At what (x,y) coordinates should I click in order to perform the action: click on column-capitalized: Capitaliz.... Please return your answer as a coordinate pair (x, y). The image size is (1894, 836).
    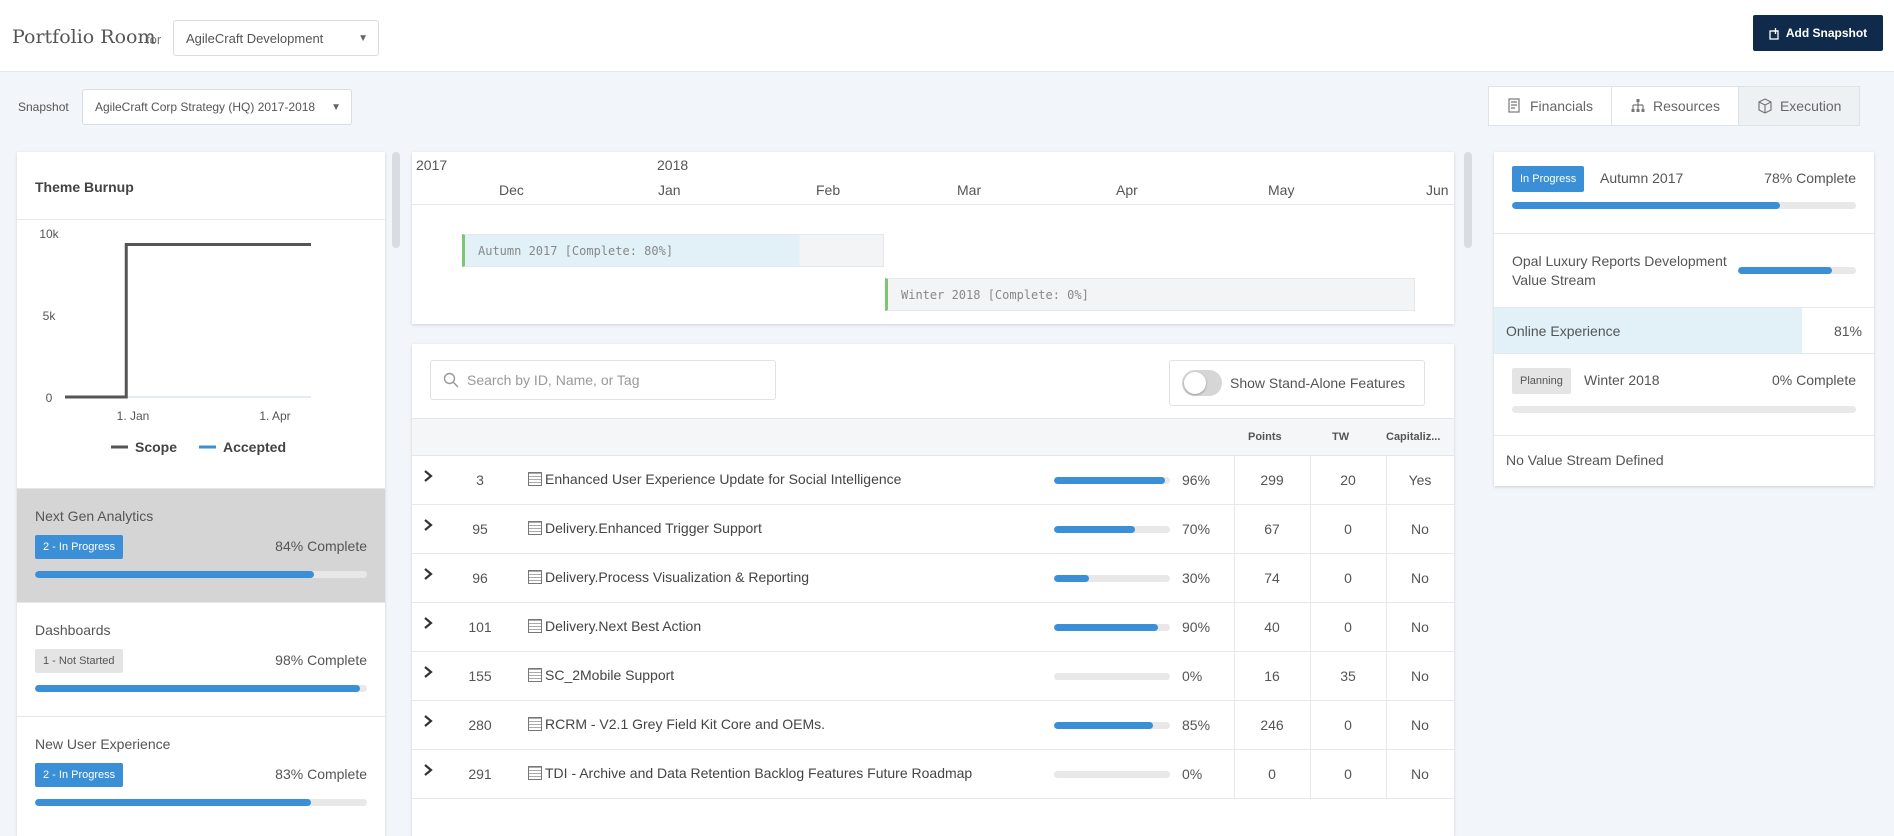
    Looking at the image, I should click on (1413, 437).